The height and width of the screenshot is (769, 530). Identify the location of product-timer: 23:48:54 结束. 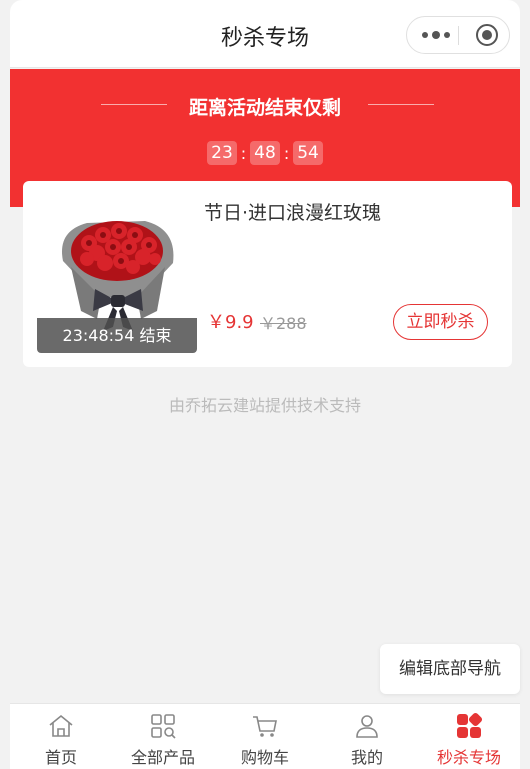
(117, 335).